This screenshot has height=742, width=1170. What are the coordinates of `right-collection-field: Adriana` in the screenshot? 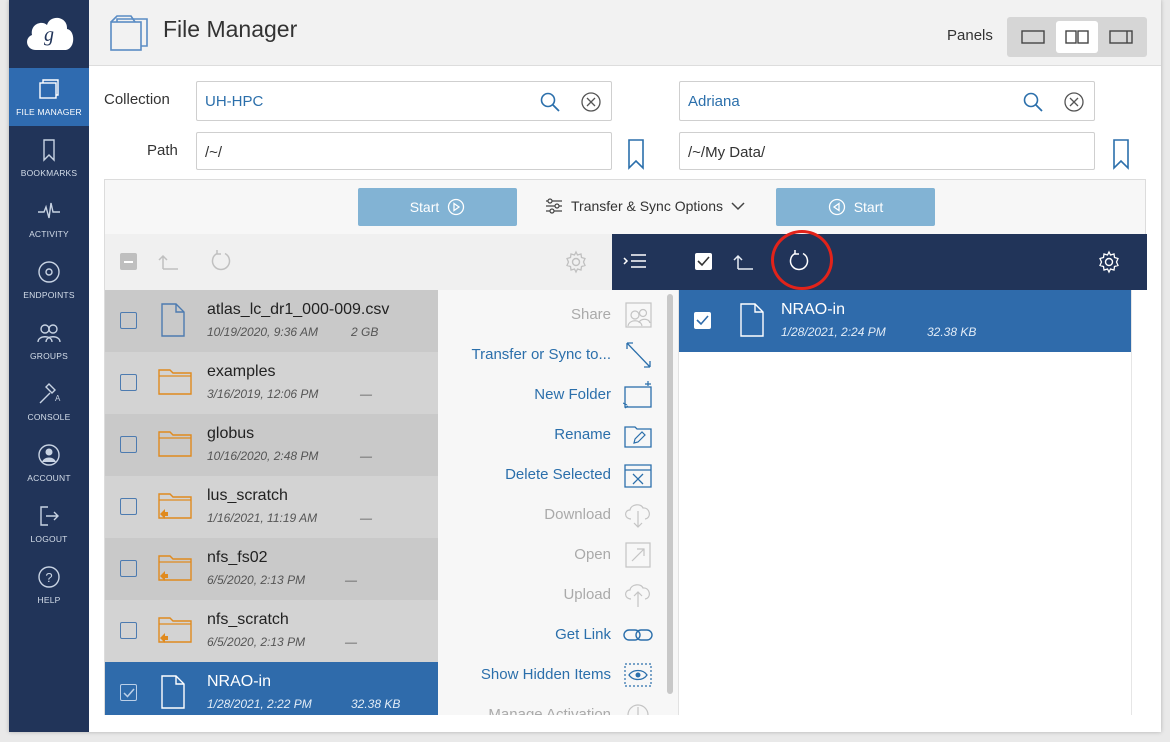 It's located at (887, 101).